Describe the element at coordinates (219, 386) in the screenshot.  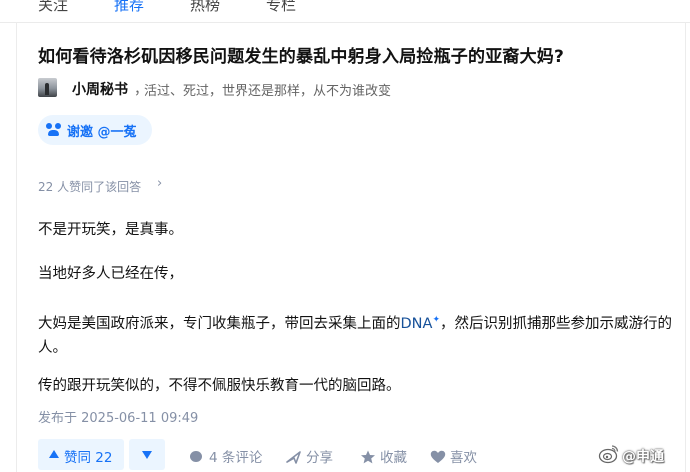
I see `answer-paragraph: 传的跟开玩笑似的，不得不佩服快乐教育一代的脑回路。` at that location.